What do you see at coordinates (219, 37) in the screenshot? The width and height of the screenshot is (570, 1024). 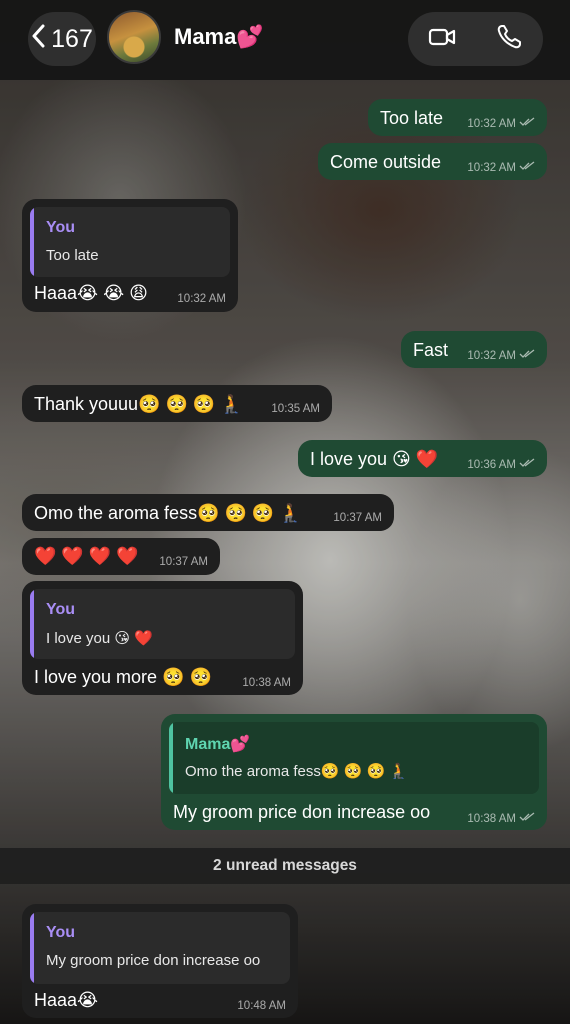 I see `contact-name: Mama💕` at bounding box center [219, 37].